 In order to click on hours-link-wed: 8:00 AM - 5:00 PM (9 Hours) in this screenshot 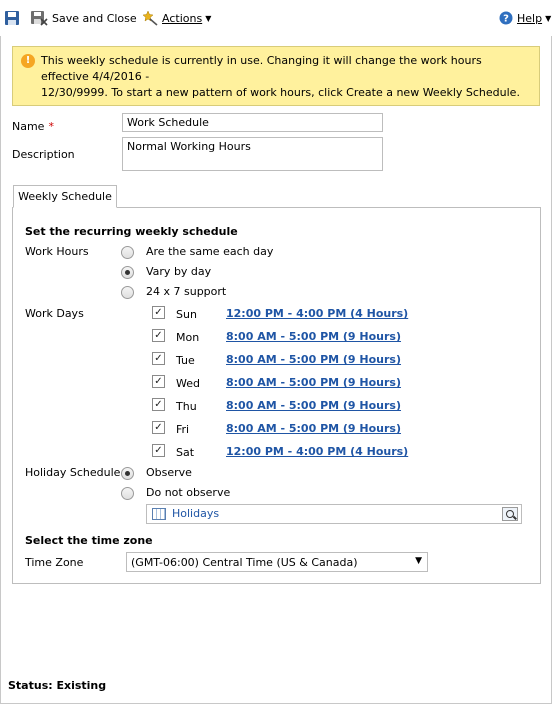, I will do `click(313, 382)`.